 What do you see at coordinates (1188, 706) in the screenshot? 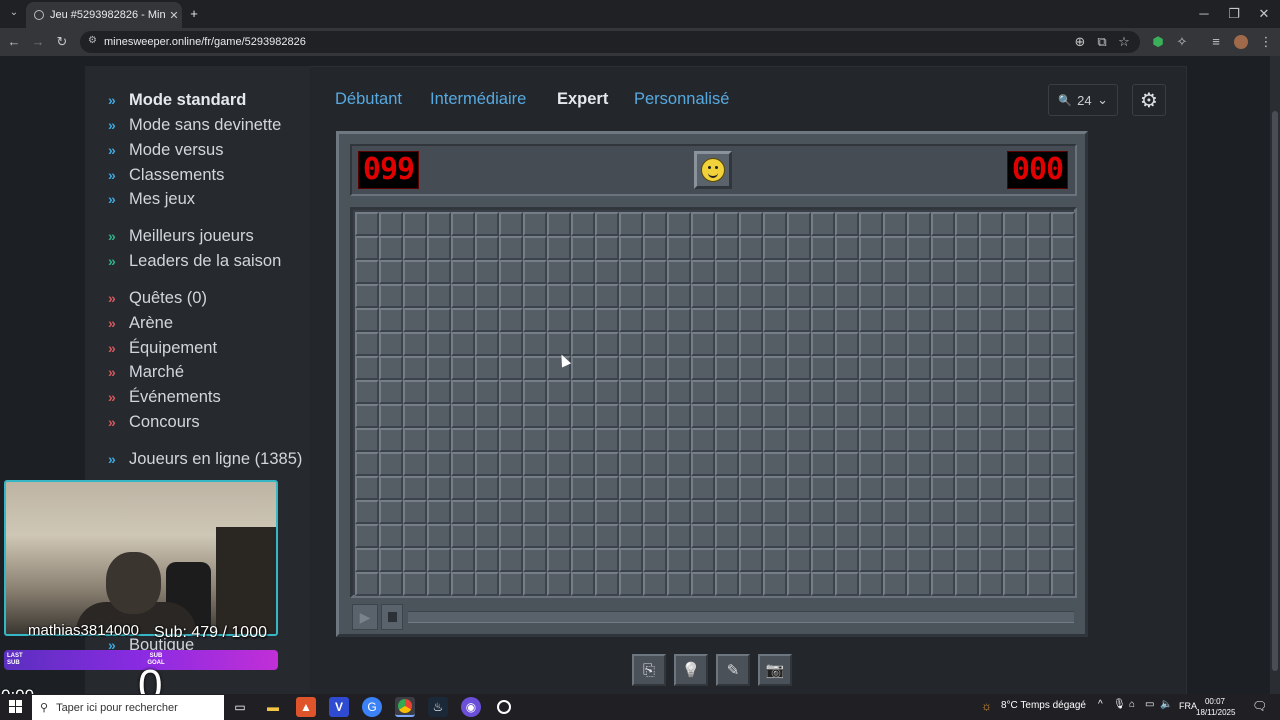
I see `language-indicator: FRA` at bounding box center [1188, 706].